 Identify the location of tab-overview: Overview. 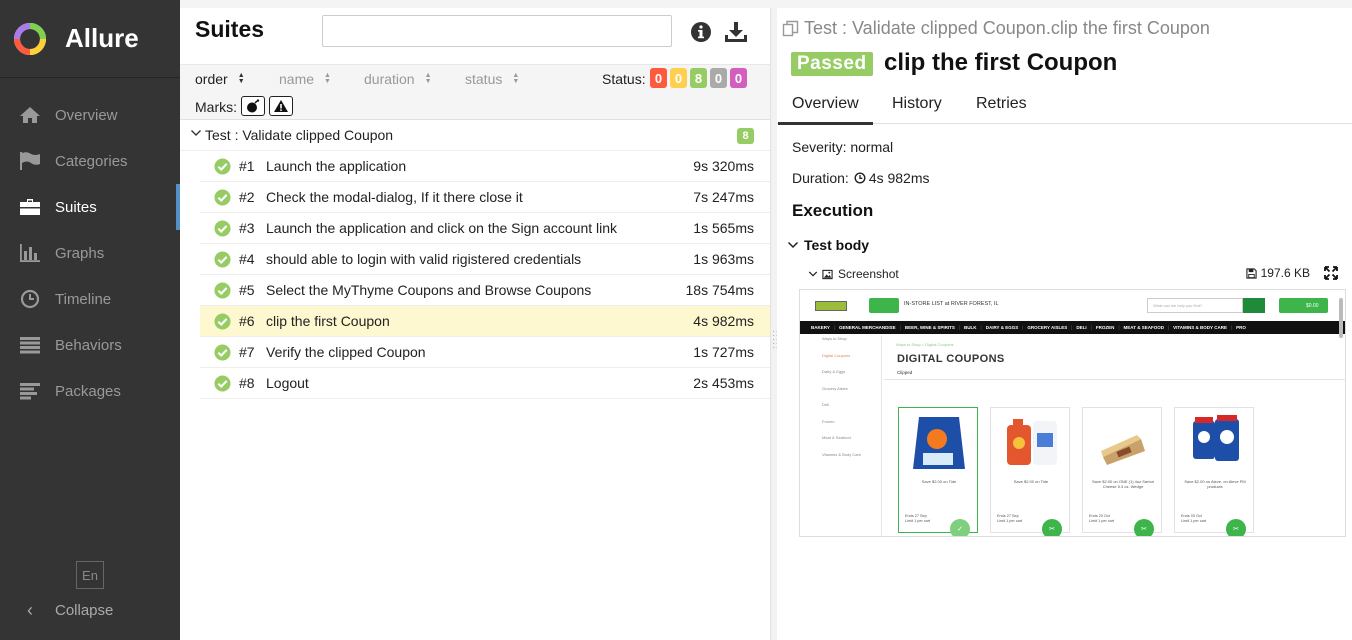
(825, 110).